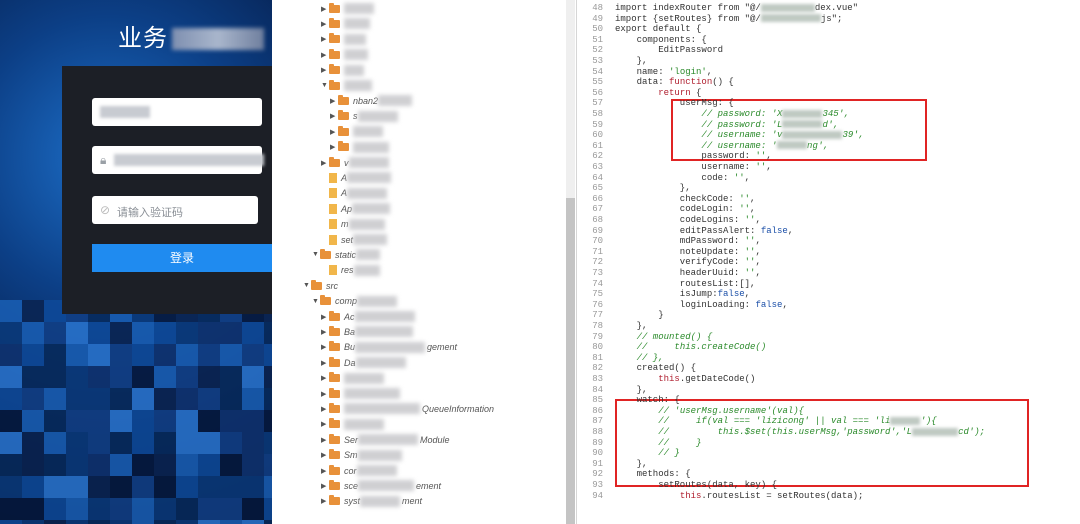 The width and height of the screenshot is (1080, 524). Describe the element at coordinates (597, 114) in the screenshot. I see `line-number: 58` at that location.